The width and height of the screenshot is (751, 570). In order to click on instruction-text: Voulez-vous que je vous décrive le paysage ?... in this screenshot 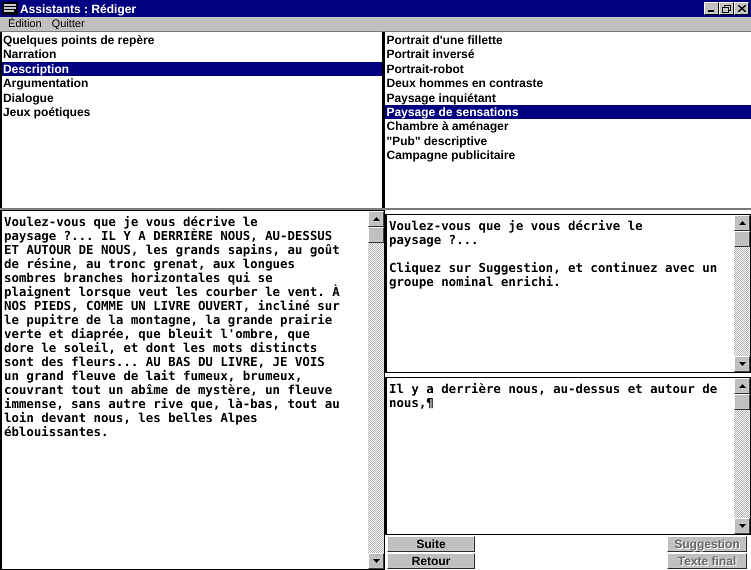, I will do `click(516, 233)`.